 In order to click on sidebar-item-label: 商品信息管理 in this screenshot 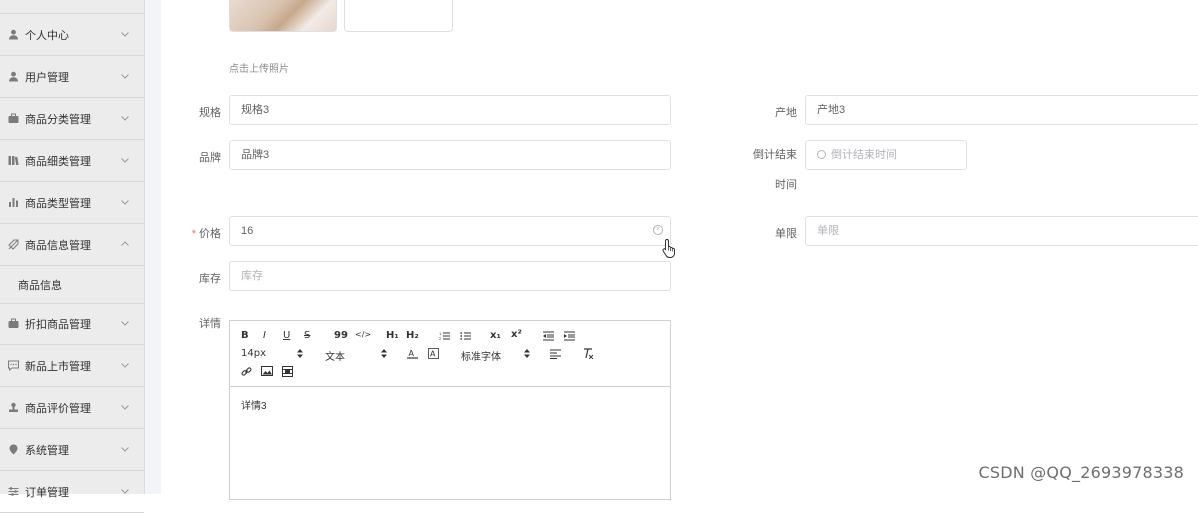, I will do `click(58, 246)`.